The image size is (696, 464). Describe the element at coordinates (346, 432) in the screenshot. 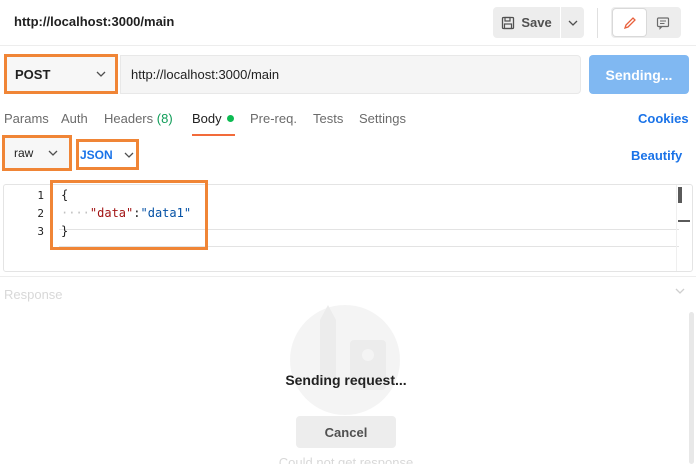

I see `cancel-button: Cancel` at that location.